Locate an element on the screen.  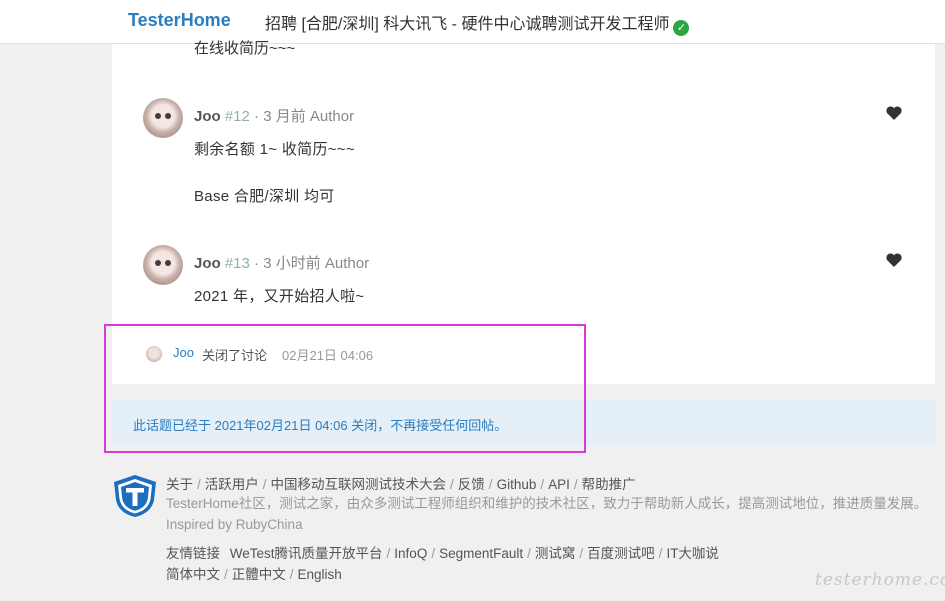
footer-link-api: API is located at coordinates (559, 484).